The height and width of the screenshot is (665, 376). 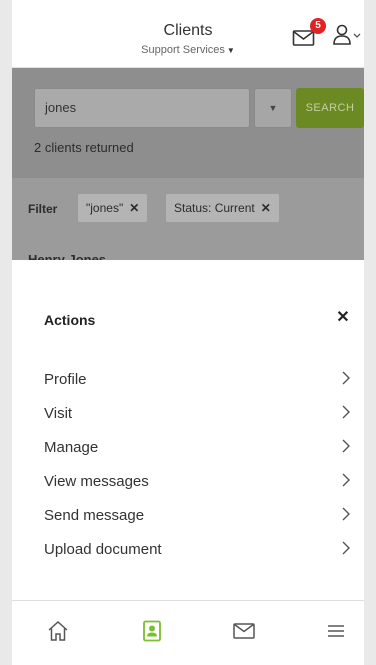 What do you see at coordinates (330, 108) in the screenshot?
I see `search-button: SEARCH` at bounding box center [330, 108].